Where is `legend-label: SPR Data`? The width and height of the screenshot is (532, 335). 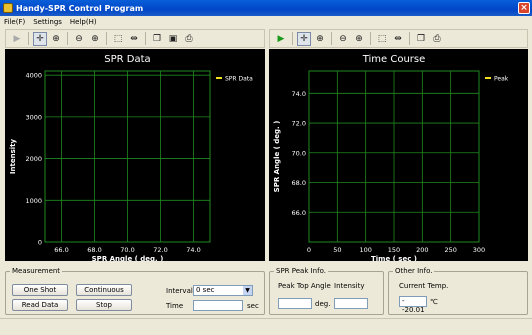
legend-label: SPR Data is located at coordinates (239, 79).